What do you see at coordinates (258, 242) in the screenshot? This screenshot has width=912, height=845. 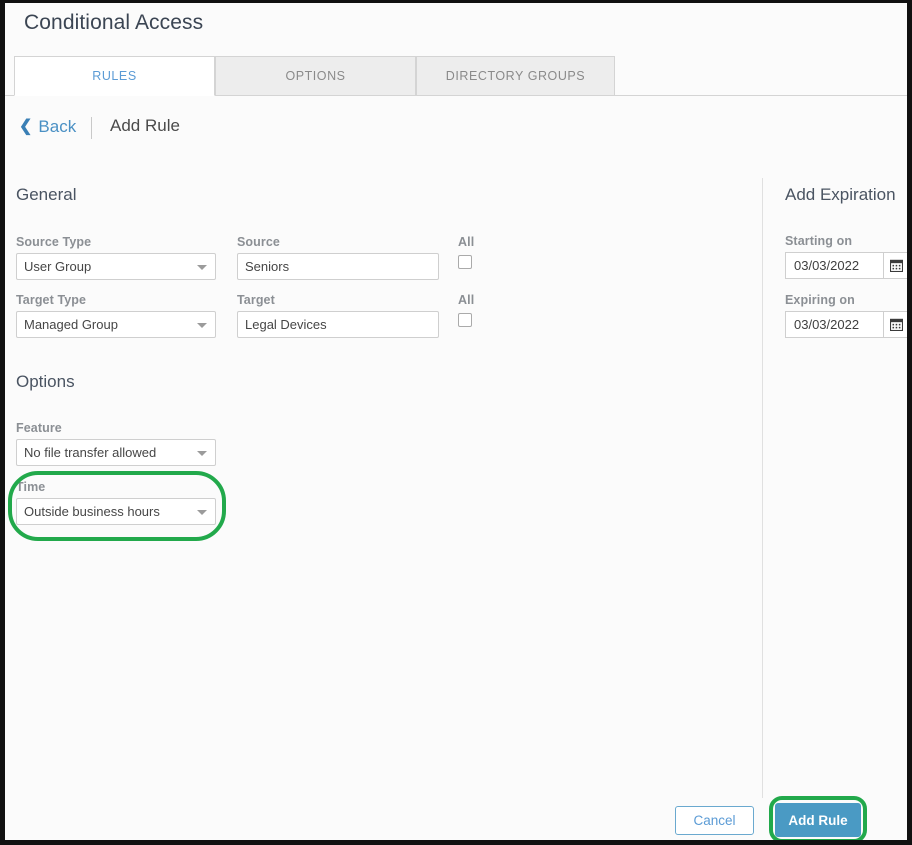 I see `source-label: Source` at bounding box center [258, 242].